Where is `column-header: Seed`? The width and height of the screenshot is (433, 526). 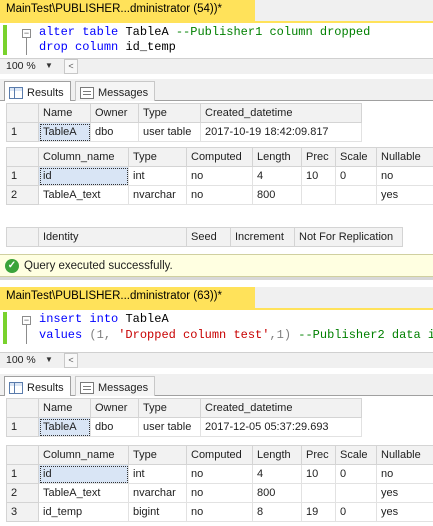
column-header: Seed is located at coordinates (208, 237).